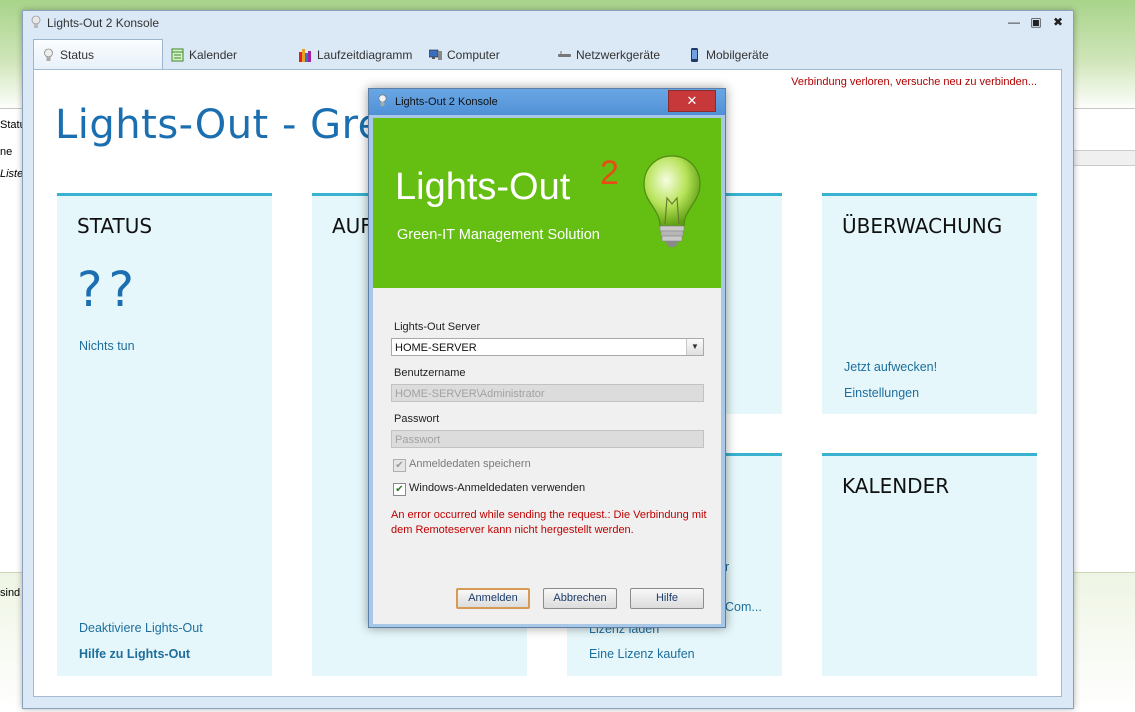  I want to click on tab-label: Kalender, so click(213, 55).